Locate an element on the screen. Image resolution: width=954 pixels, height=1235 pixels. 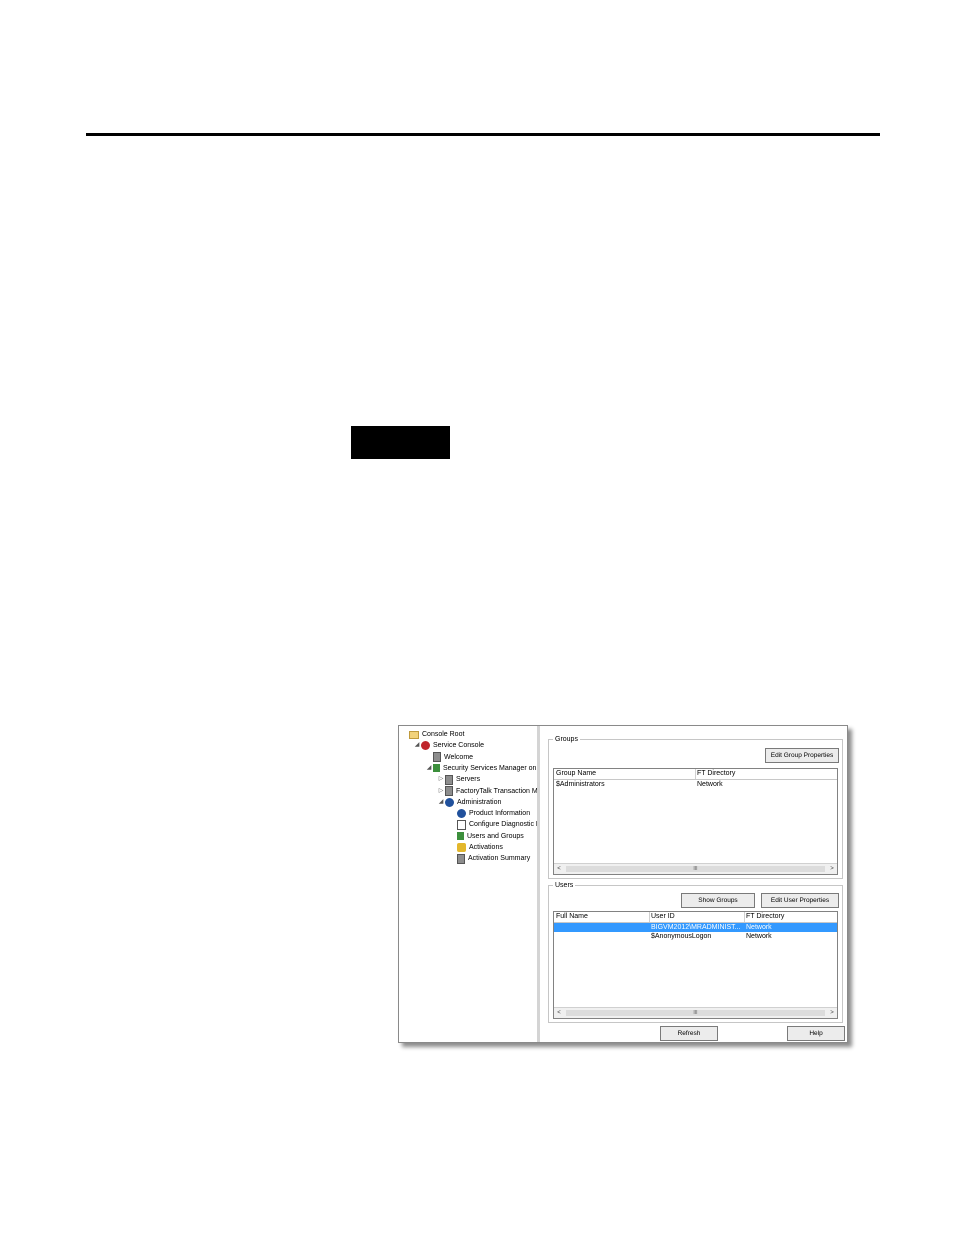
user-id-cell: $AnonymousLogon is located at coordinates (681, 936).